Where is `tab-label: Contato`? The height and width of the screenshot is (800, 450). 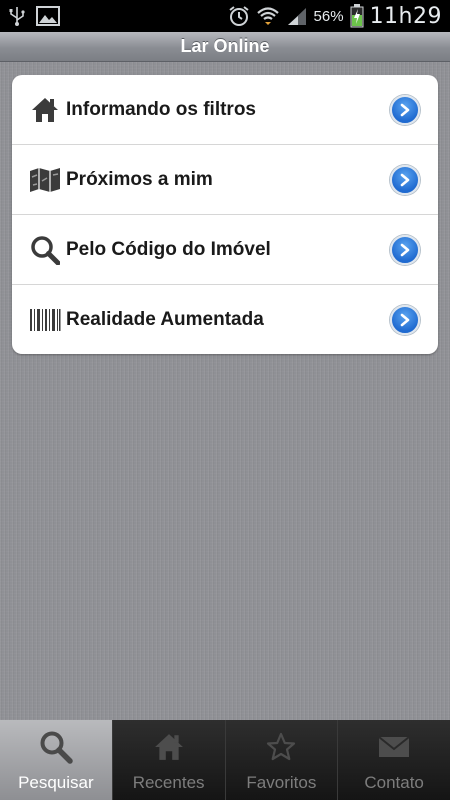
tab-label: Contato is located at coordinates (394, 782).